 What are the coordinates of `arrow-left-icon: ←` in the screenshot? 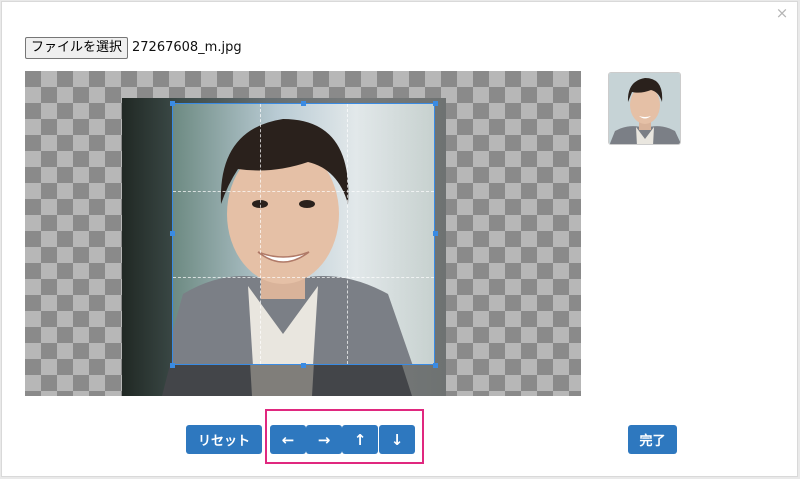 It's located at (288, 439).